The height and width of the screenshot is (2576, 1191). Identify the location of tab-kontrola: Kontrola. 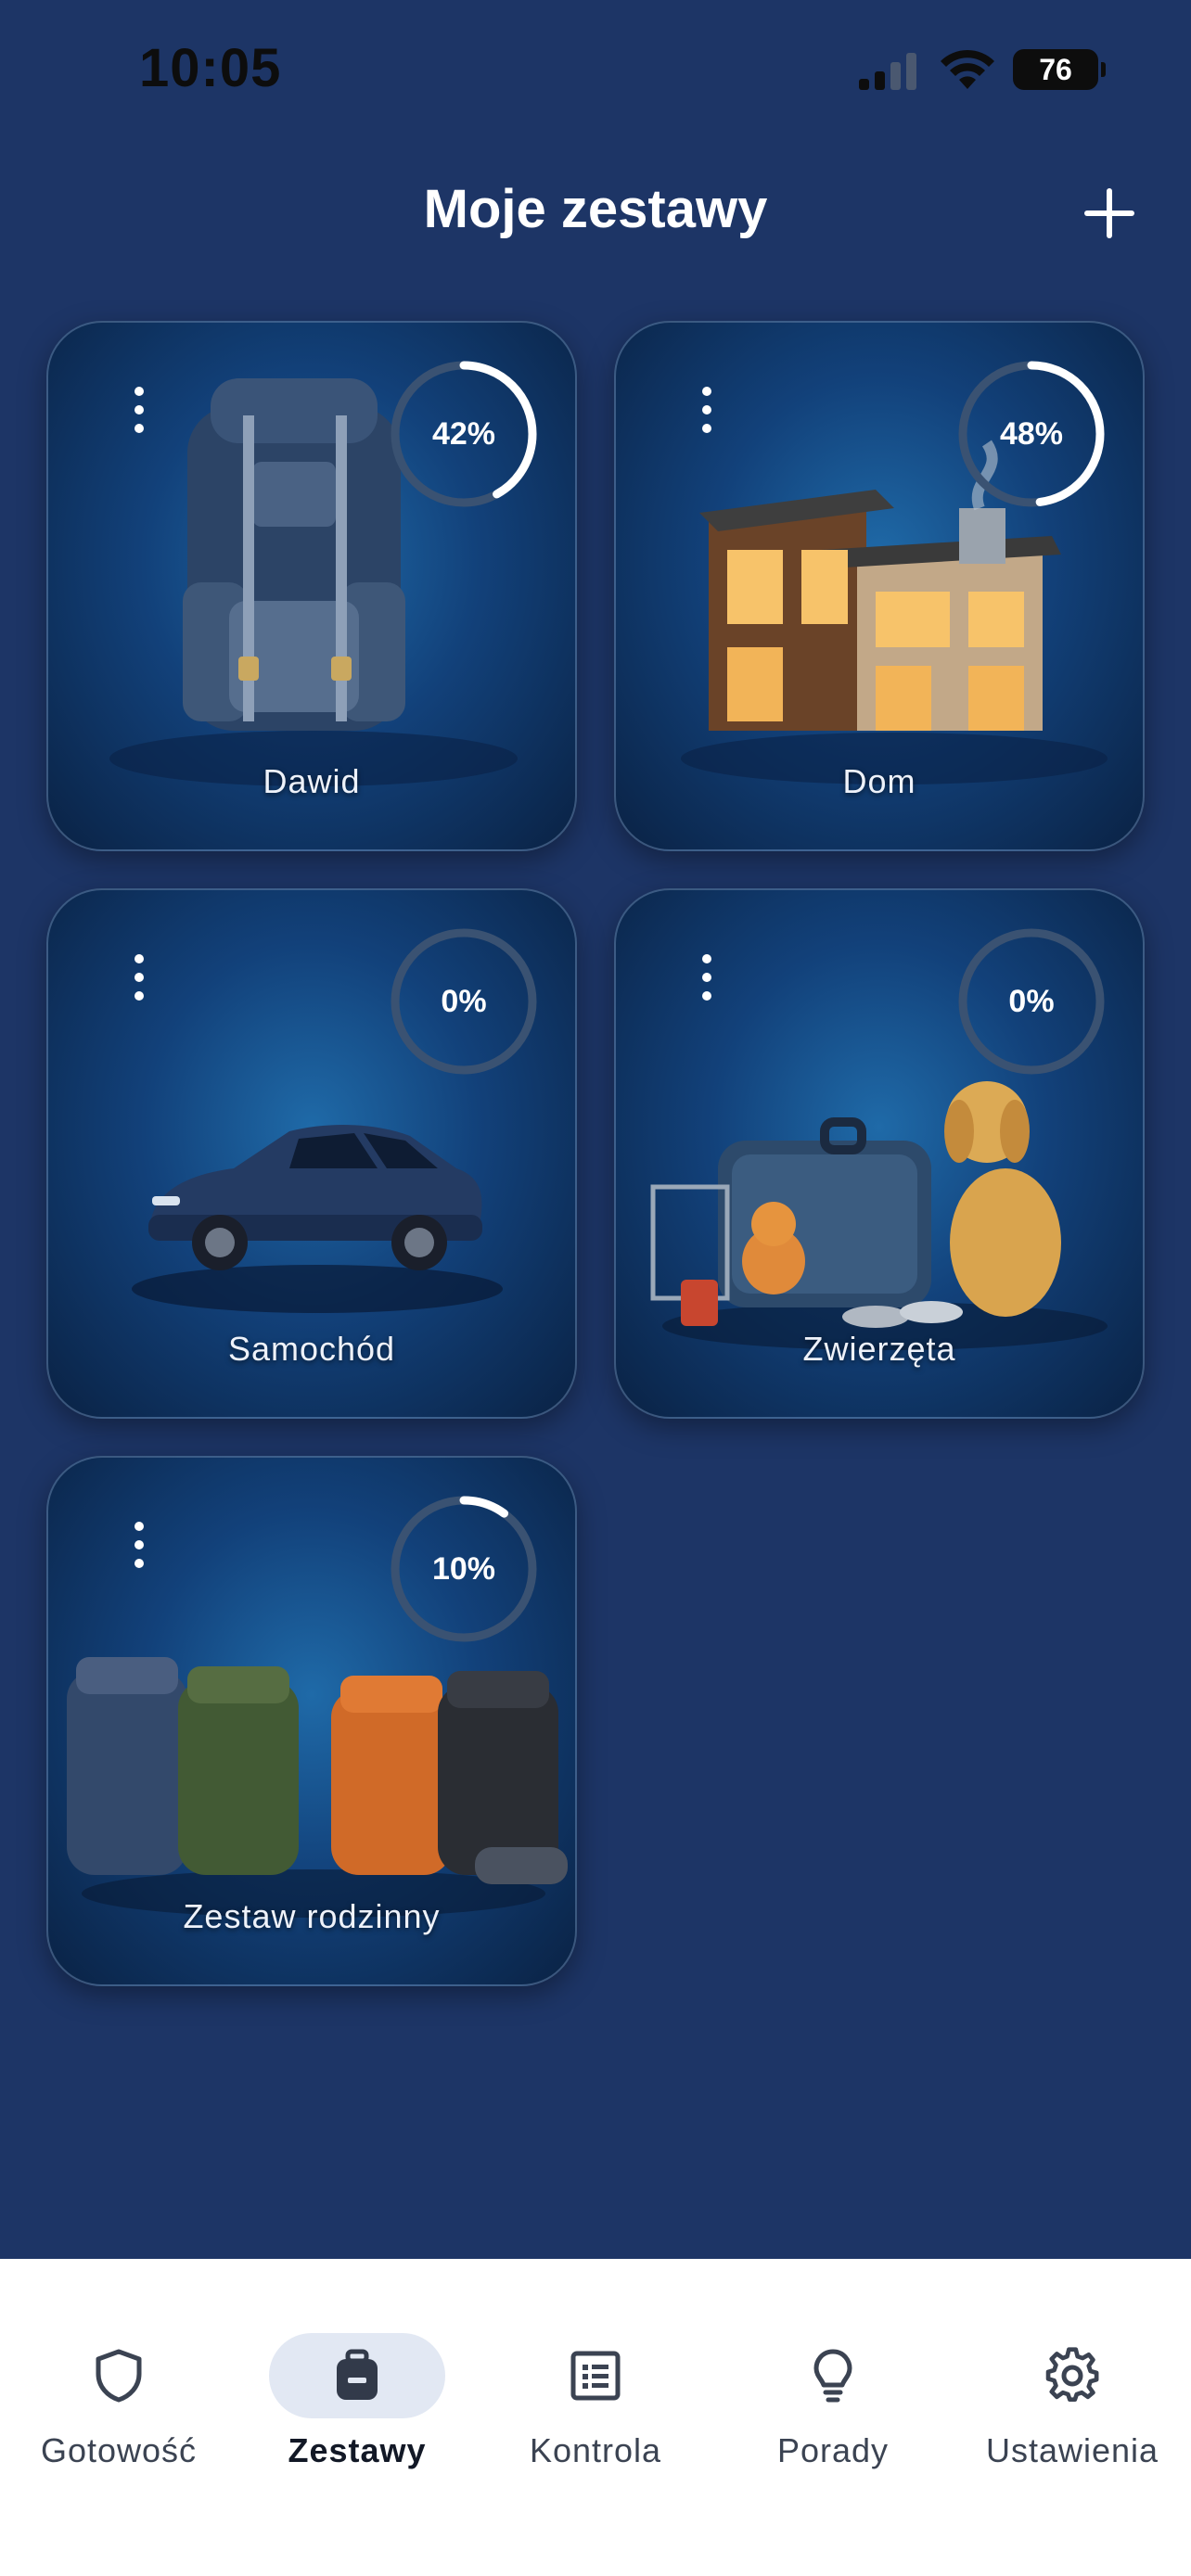
(595, 2384).